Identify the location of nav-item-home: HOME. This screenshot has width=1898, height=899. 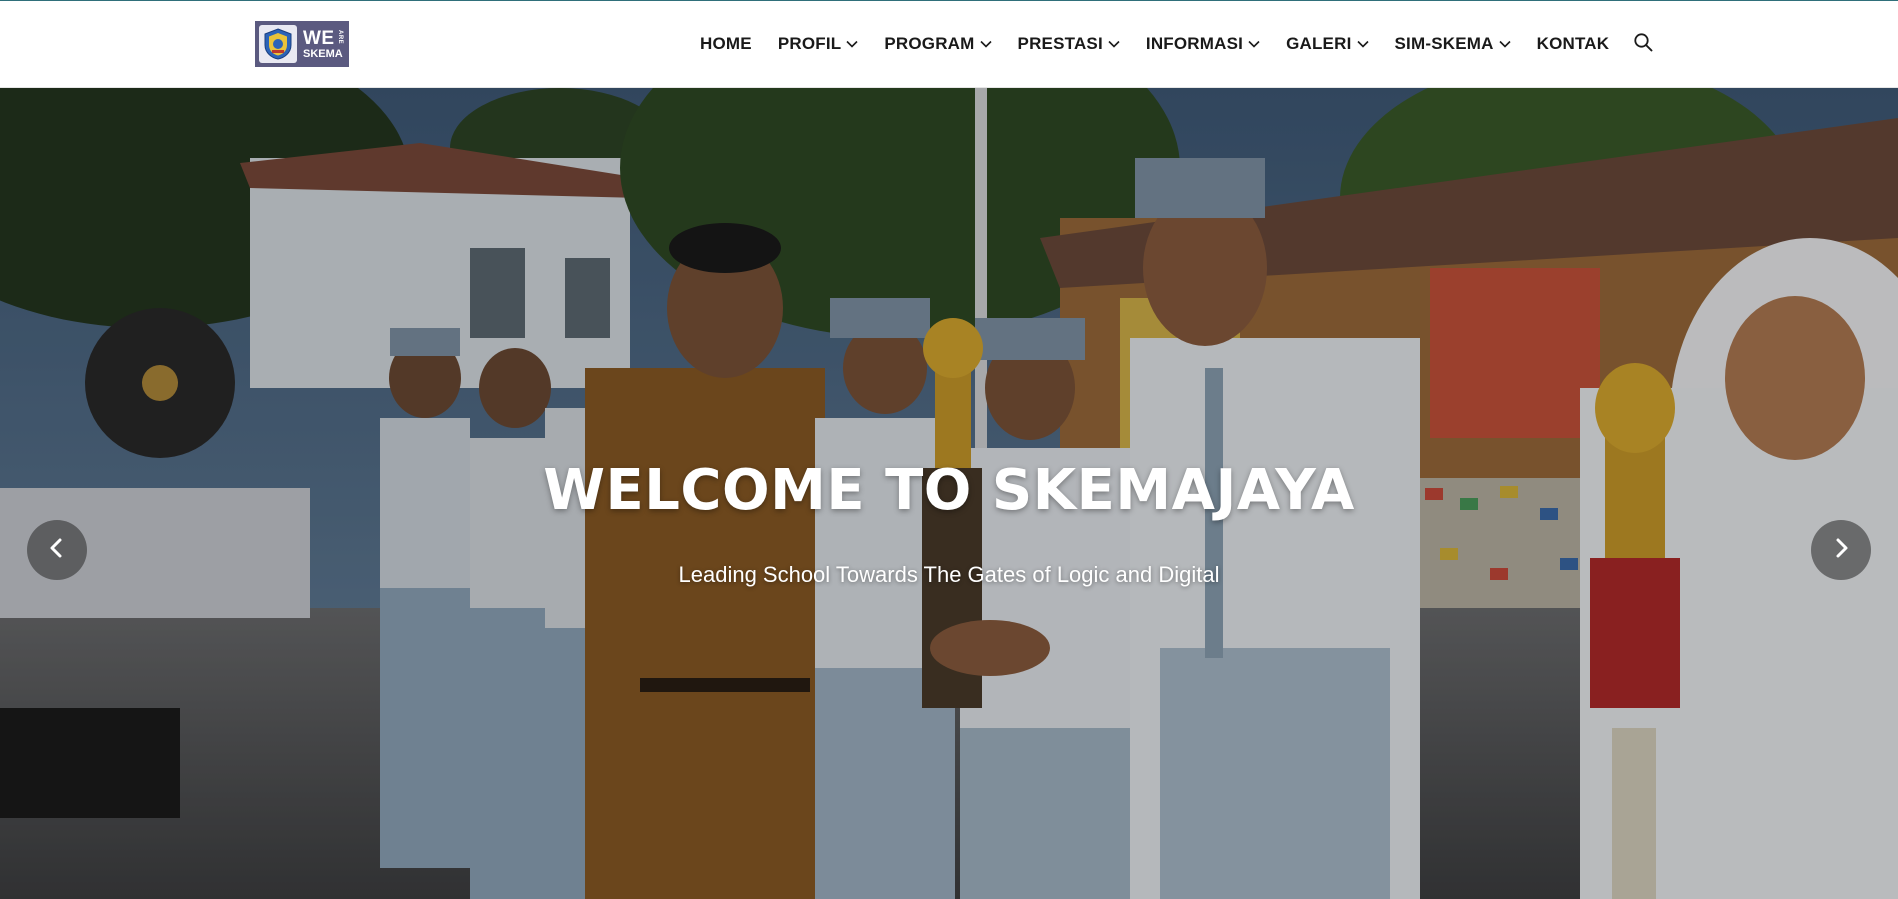
(726, 44).